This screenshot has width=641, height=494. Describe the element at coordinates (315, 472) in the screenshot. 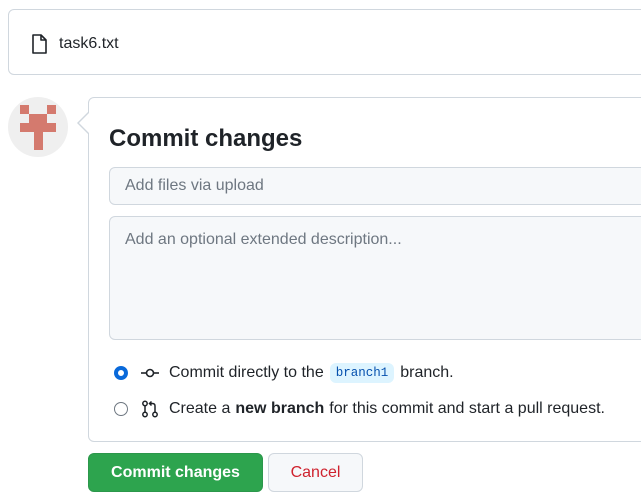

I see `cancel-button: Cancel` at that location.